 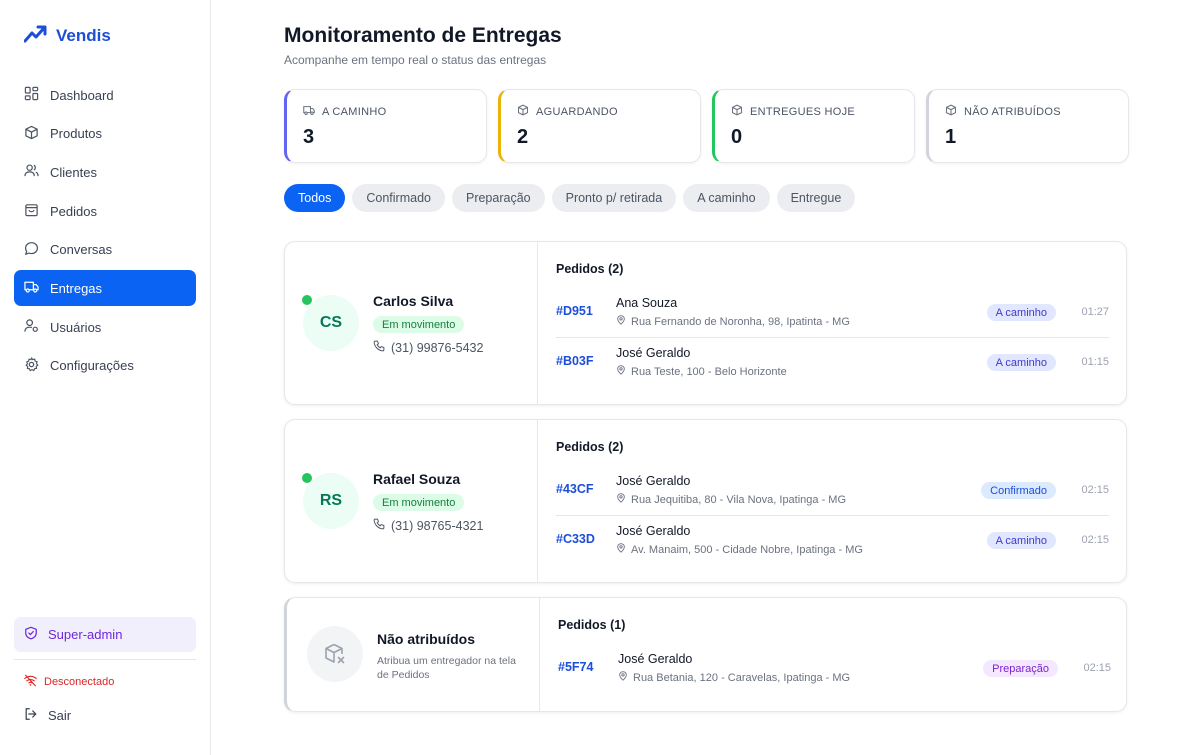 I want to click on sidebar-item-conversas: Conversas, so click(x=105, y=250).